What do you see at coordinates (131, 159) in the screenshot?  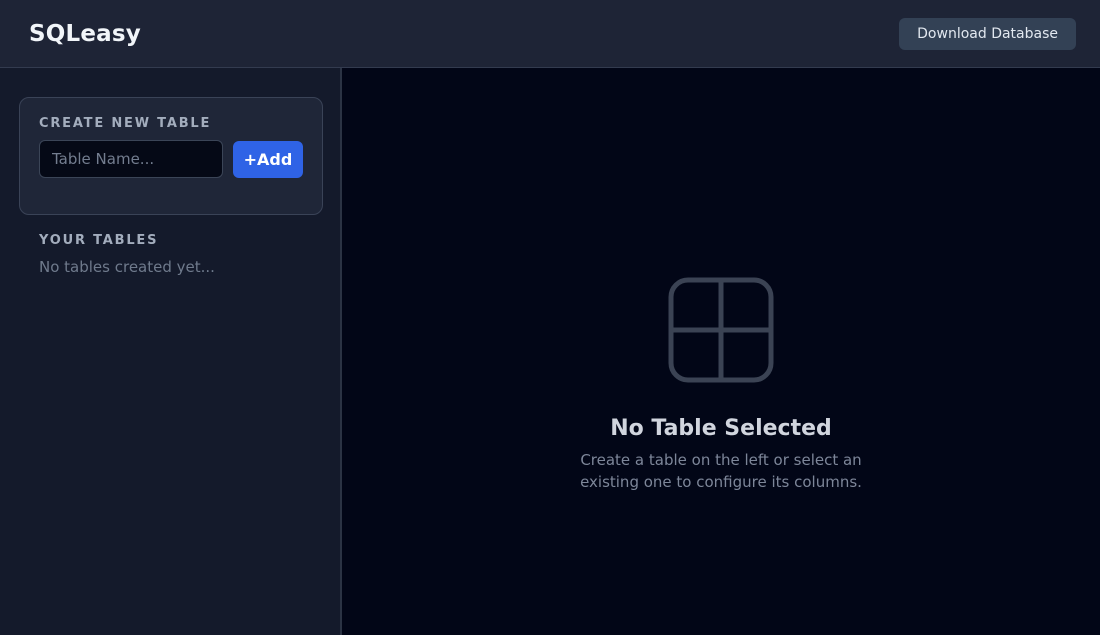 I see `table-name-input` at bounding box center [131, 159].